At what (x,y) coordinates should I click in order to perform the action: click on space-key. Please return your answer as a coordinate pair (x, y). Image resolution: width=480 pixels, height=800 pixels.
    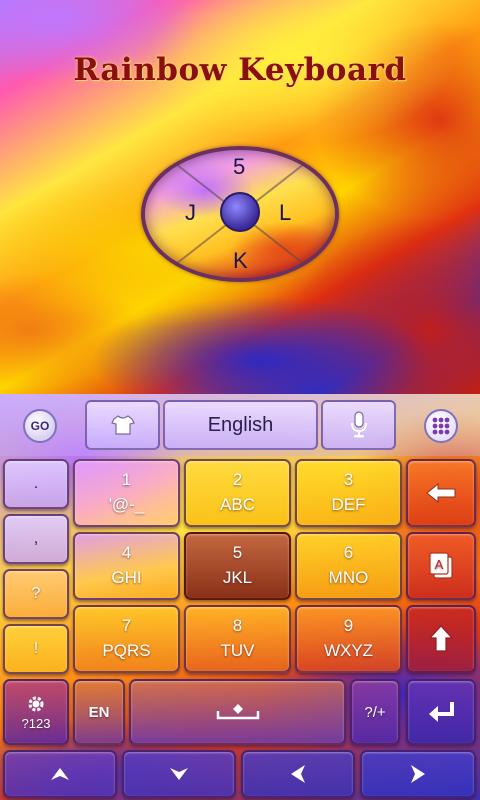
    Looking at the image, I should click on (237, 712).